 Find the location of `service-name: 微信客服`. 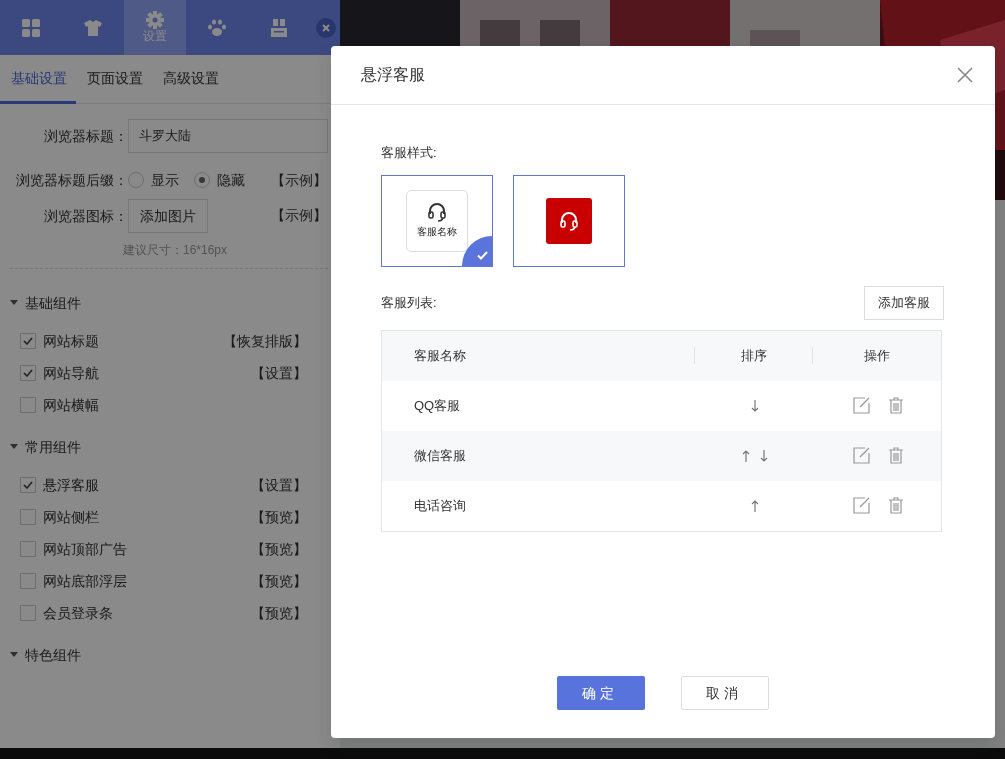

service-name: 微信客服 is located at coordinates (440, 455).